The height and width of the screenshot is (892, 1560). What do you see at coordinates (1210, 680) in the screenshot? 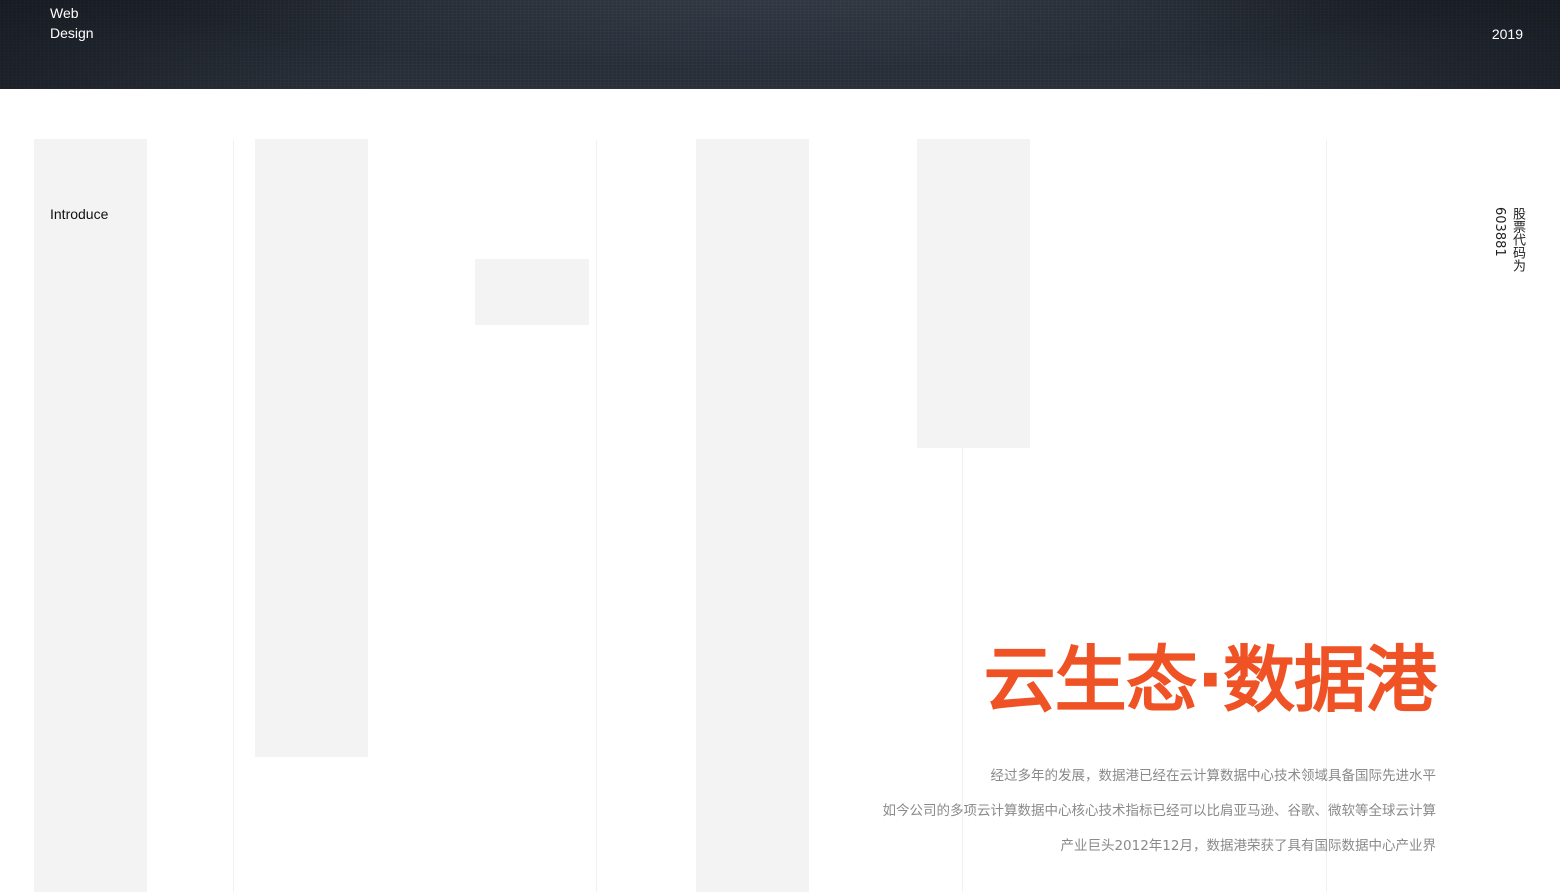
I see `hero-title: 云生态·数据港` at bounding box center [1210, 680].